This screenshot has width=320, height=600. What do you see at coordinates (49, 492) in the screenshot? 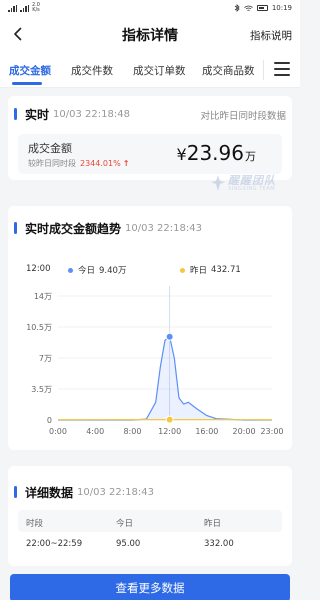
I see `detail-title: 详细数据` at bounding box center [49, 492].